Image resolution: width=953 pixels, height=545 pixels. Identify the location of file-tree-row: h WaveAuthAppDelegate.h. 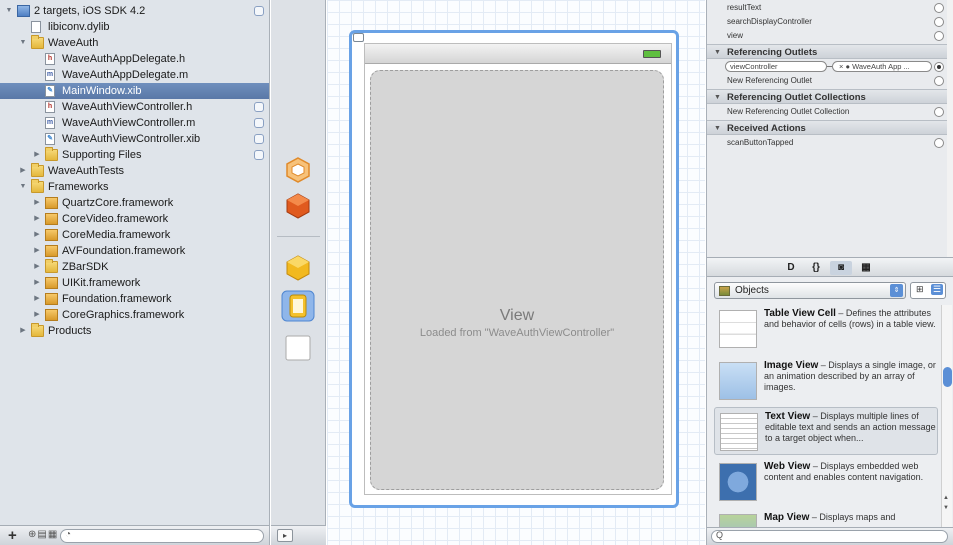
(134, 59).